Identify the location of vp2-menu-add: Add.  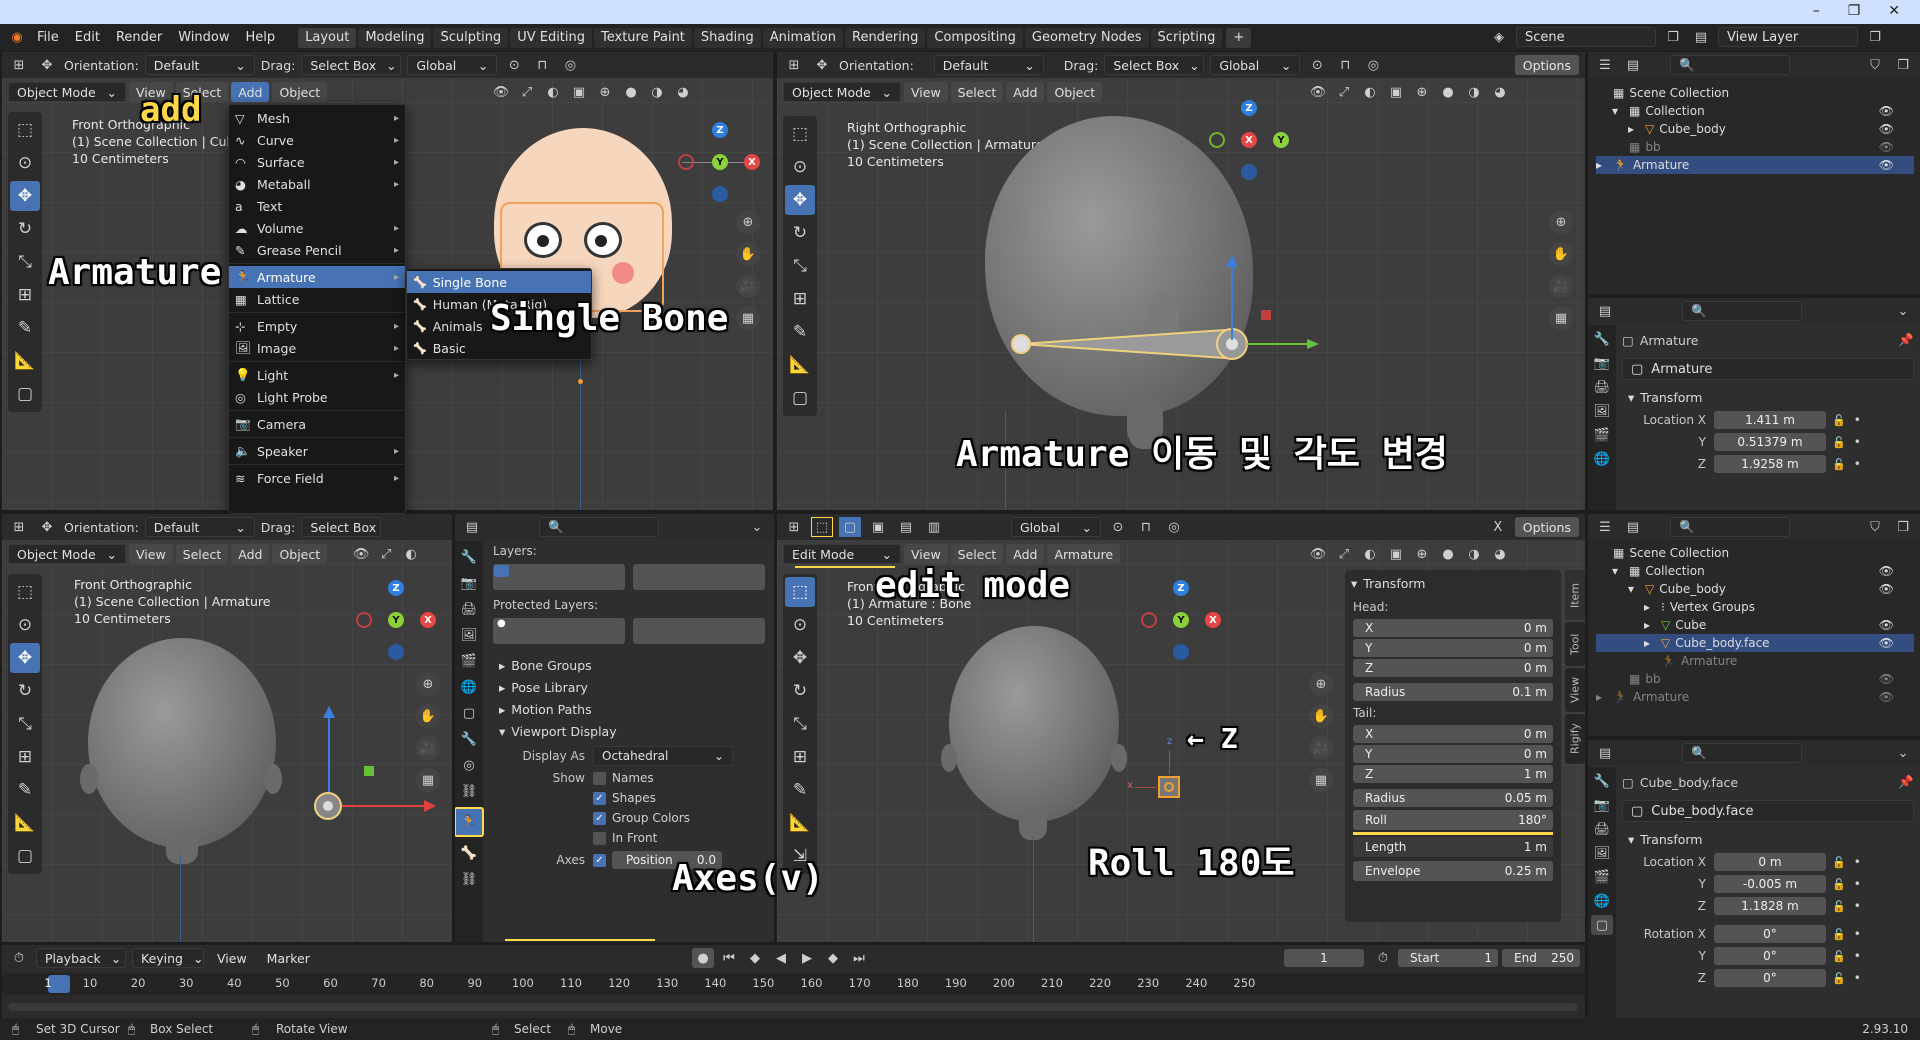
(1025, 92).